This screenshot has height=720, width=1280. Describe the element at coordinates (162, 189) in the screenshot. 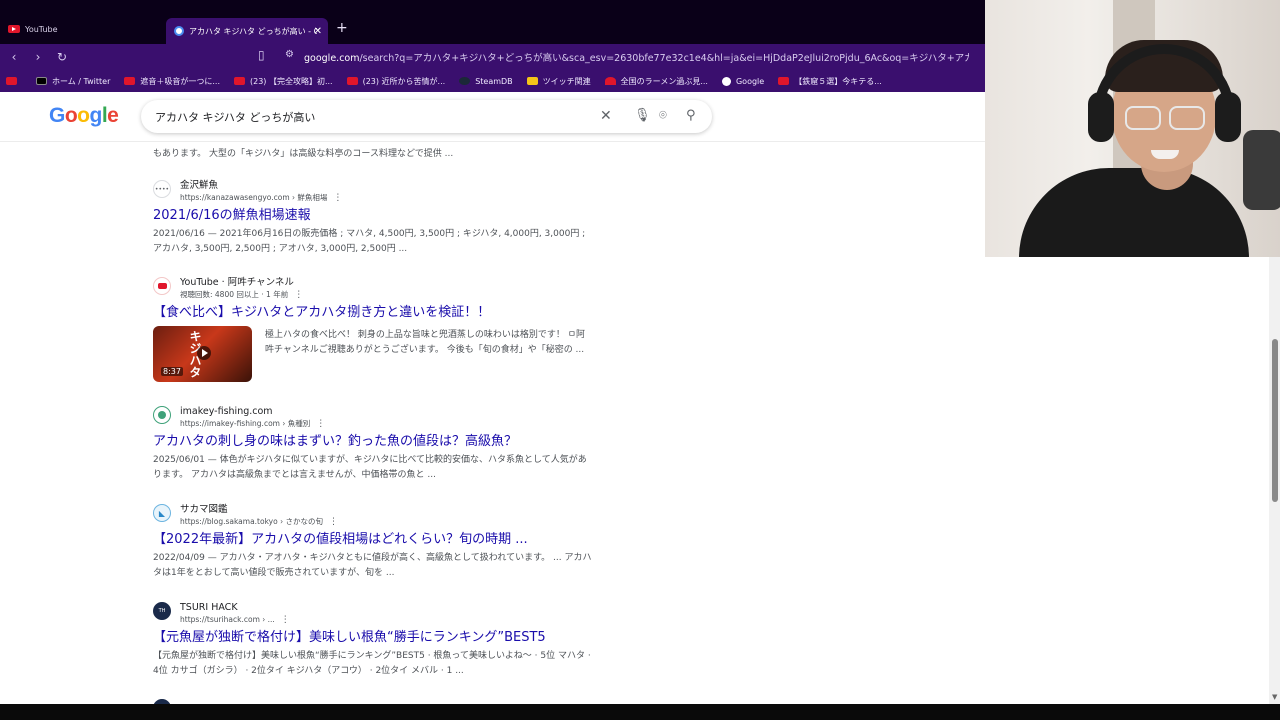

I see `site-favicon: ••••` at that location.